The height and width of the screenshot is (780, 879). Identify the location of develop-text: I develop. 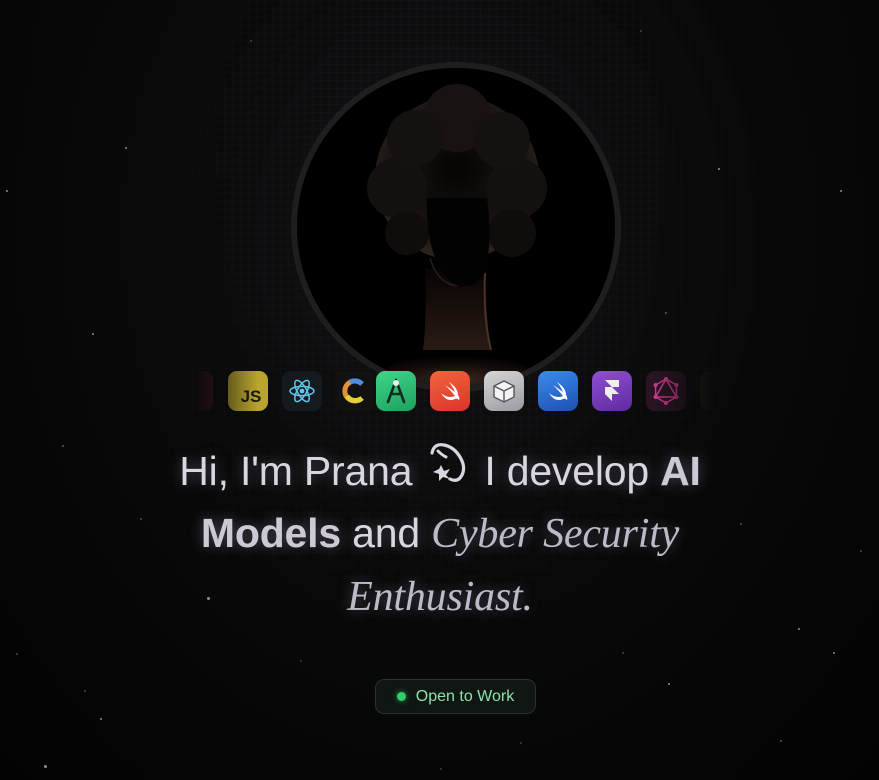
(566, 471).